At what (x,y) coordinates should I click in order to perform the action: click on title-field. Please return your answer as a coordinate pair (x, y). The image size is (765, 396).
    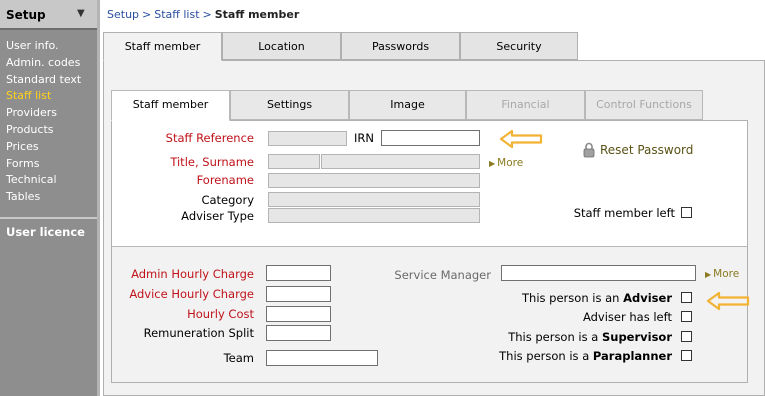
    Looking at the image, I should click on (294, 161).